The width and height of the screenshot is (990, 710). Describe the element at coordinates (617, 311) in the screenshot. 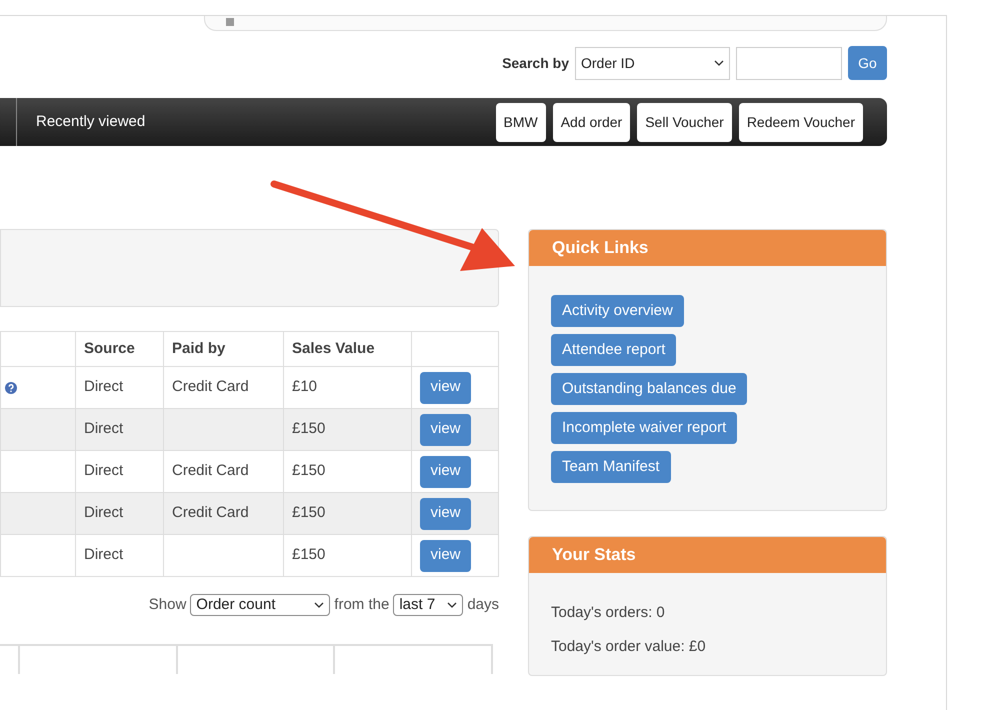

I see `quick-link-button: Activity overview` at that location.